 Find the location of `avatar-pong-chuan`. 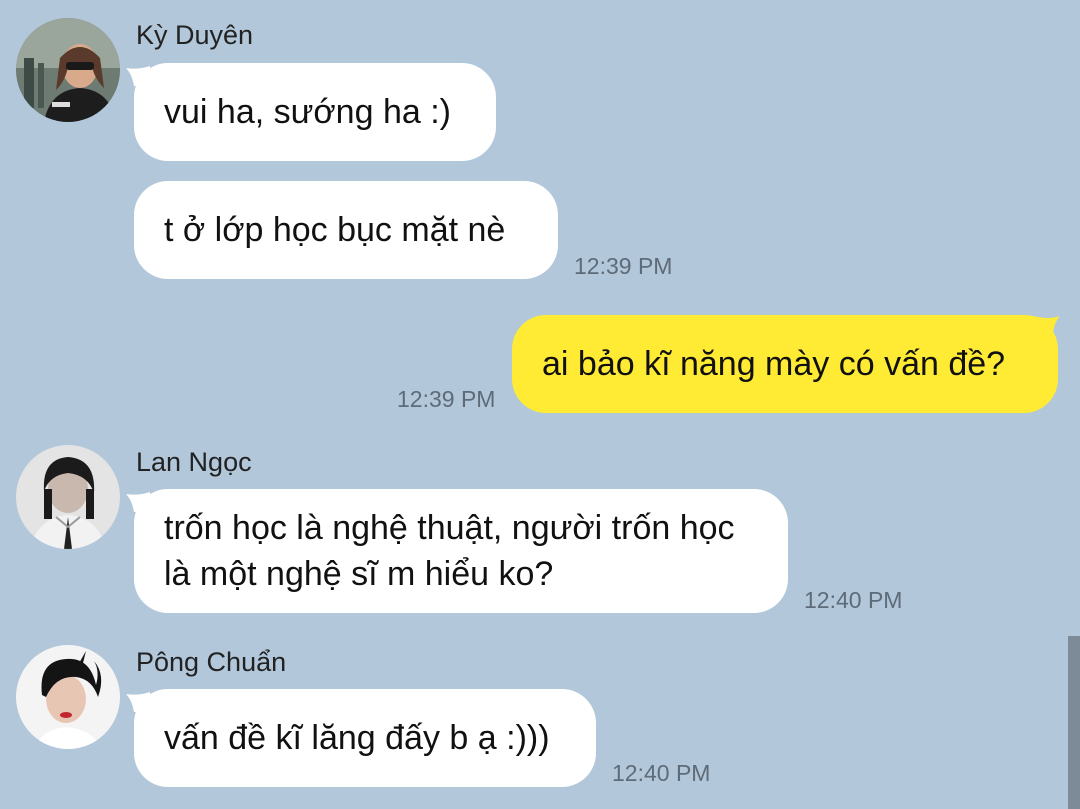

avatar-pong-chuan is located at coordinates (68, 697).